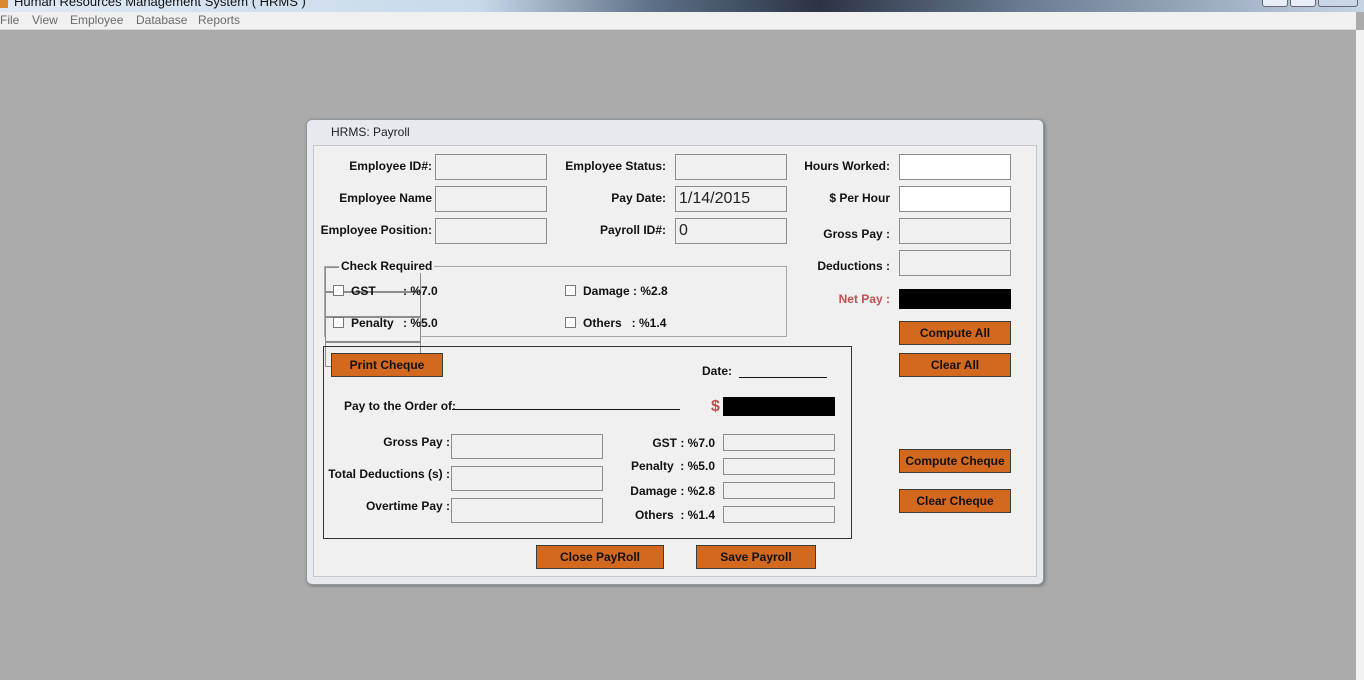  I want to click on compute-all-button: Compute All, so click(955, 333).